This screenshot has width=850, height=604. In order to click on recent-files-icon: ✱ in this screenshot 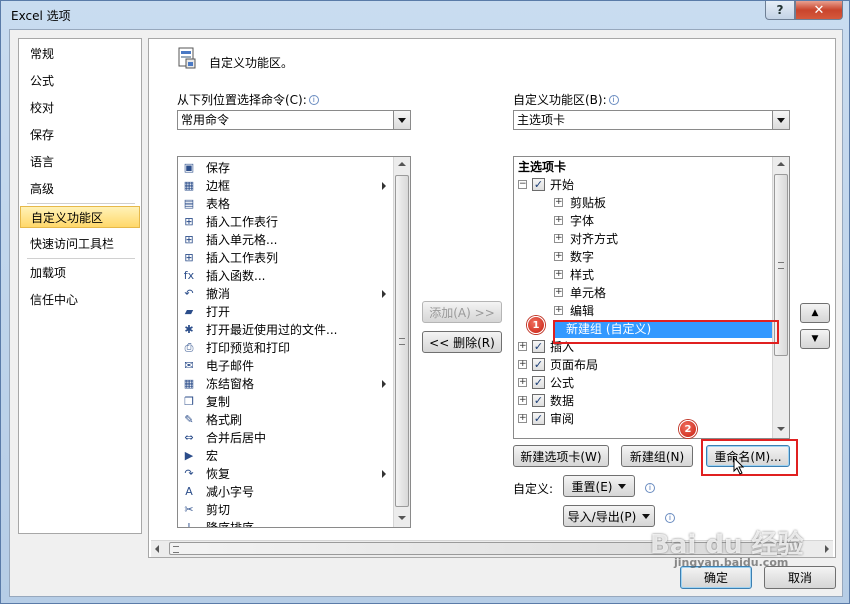, I will do `click(189, 329)`.